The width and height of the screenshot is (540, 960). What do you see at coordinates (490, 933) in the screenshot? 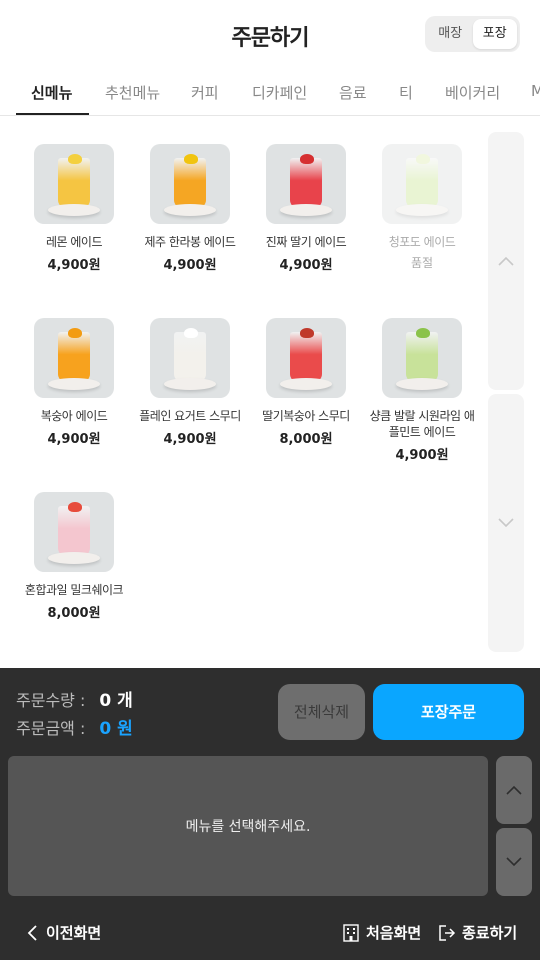
I see `exit-label: 종료하기` at bounding box center [490, 933].